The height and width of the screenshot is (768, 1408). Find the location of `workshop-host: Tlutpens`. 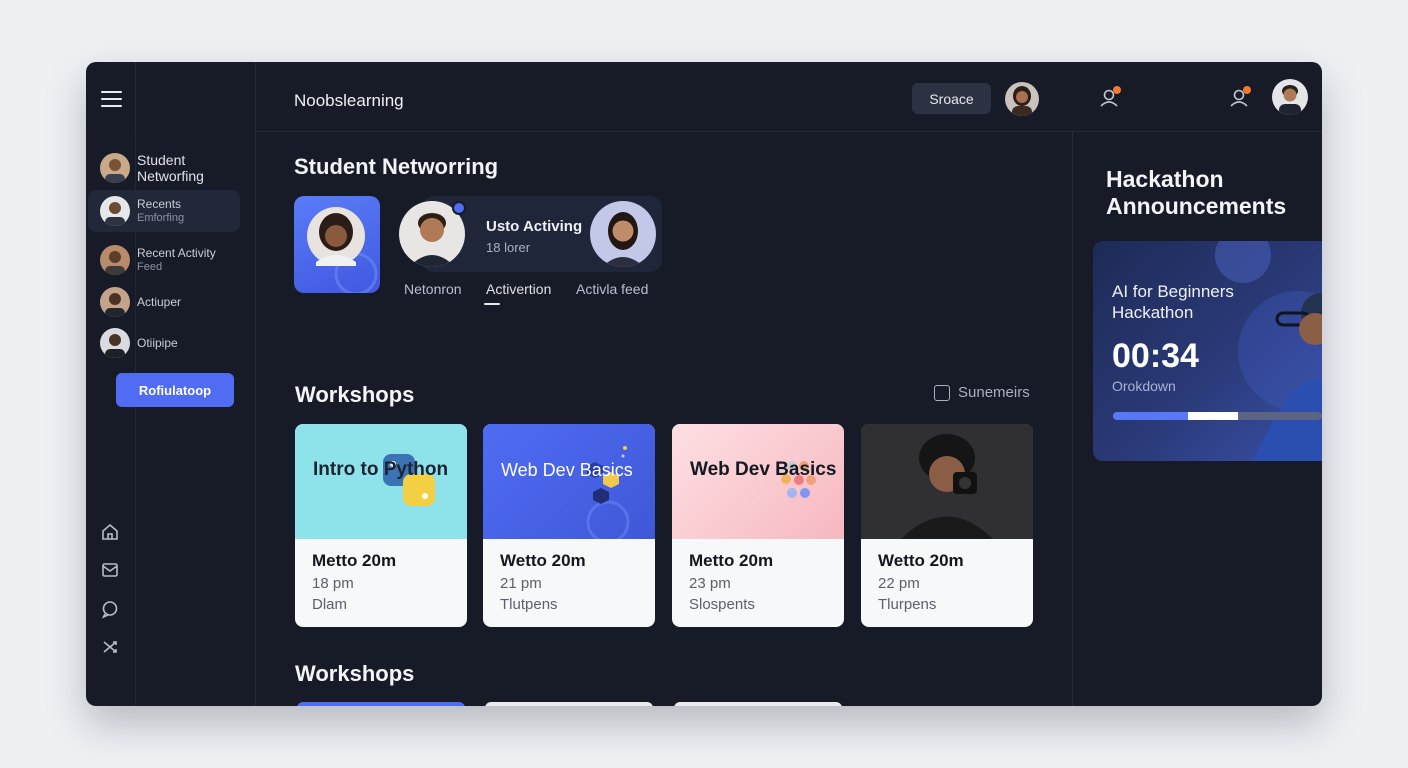

workshop-host: Tlutpens is located at coordinates (529, 604).